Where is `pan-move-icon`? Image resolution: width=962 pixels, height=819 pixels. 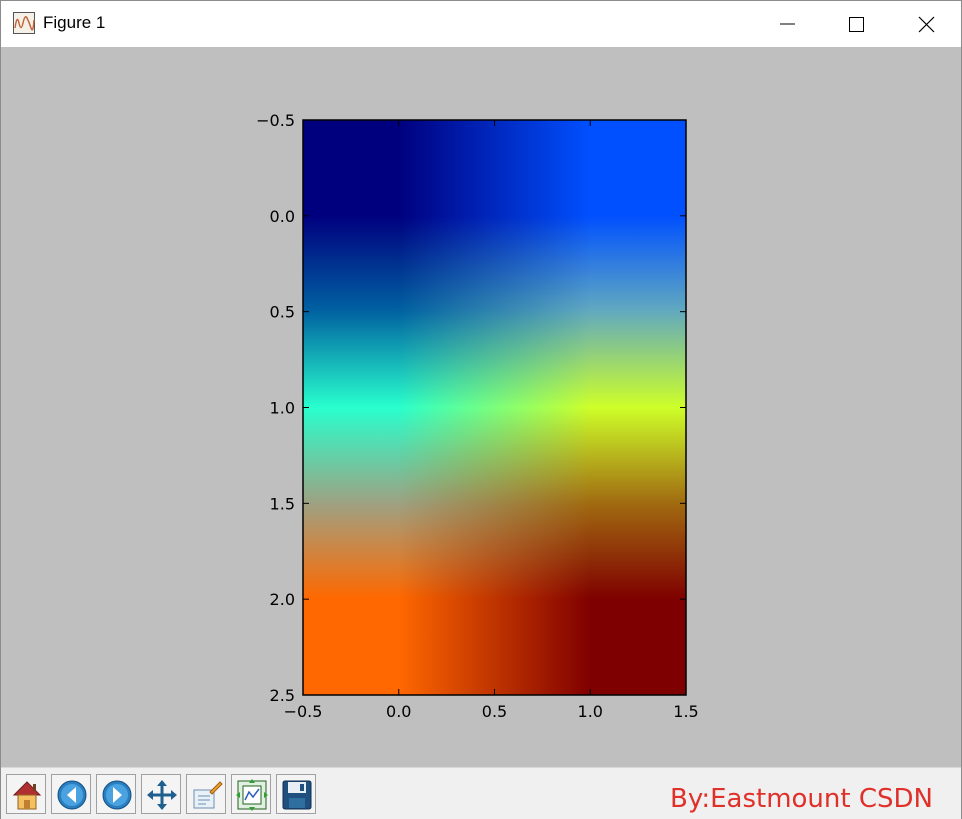 pan-move-icon is located at coordinates (162, 795).